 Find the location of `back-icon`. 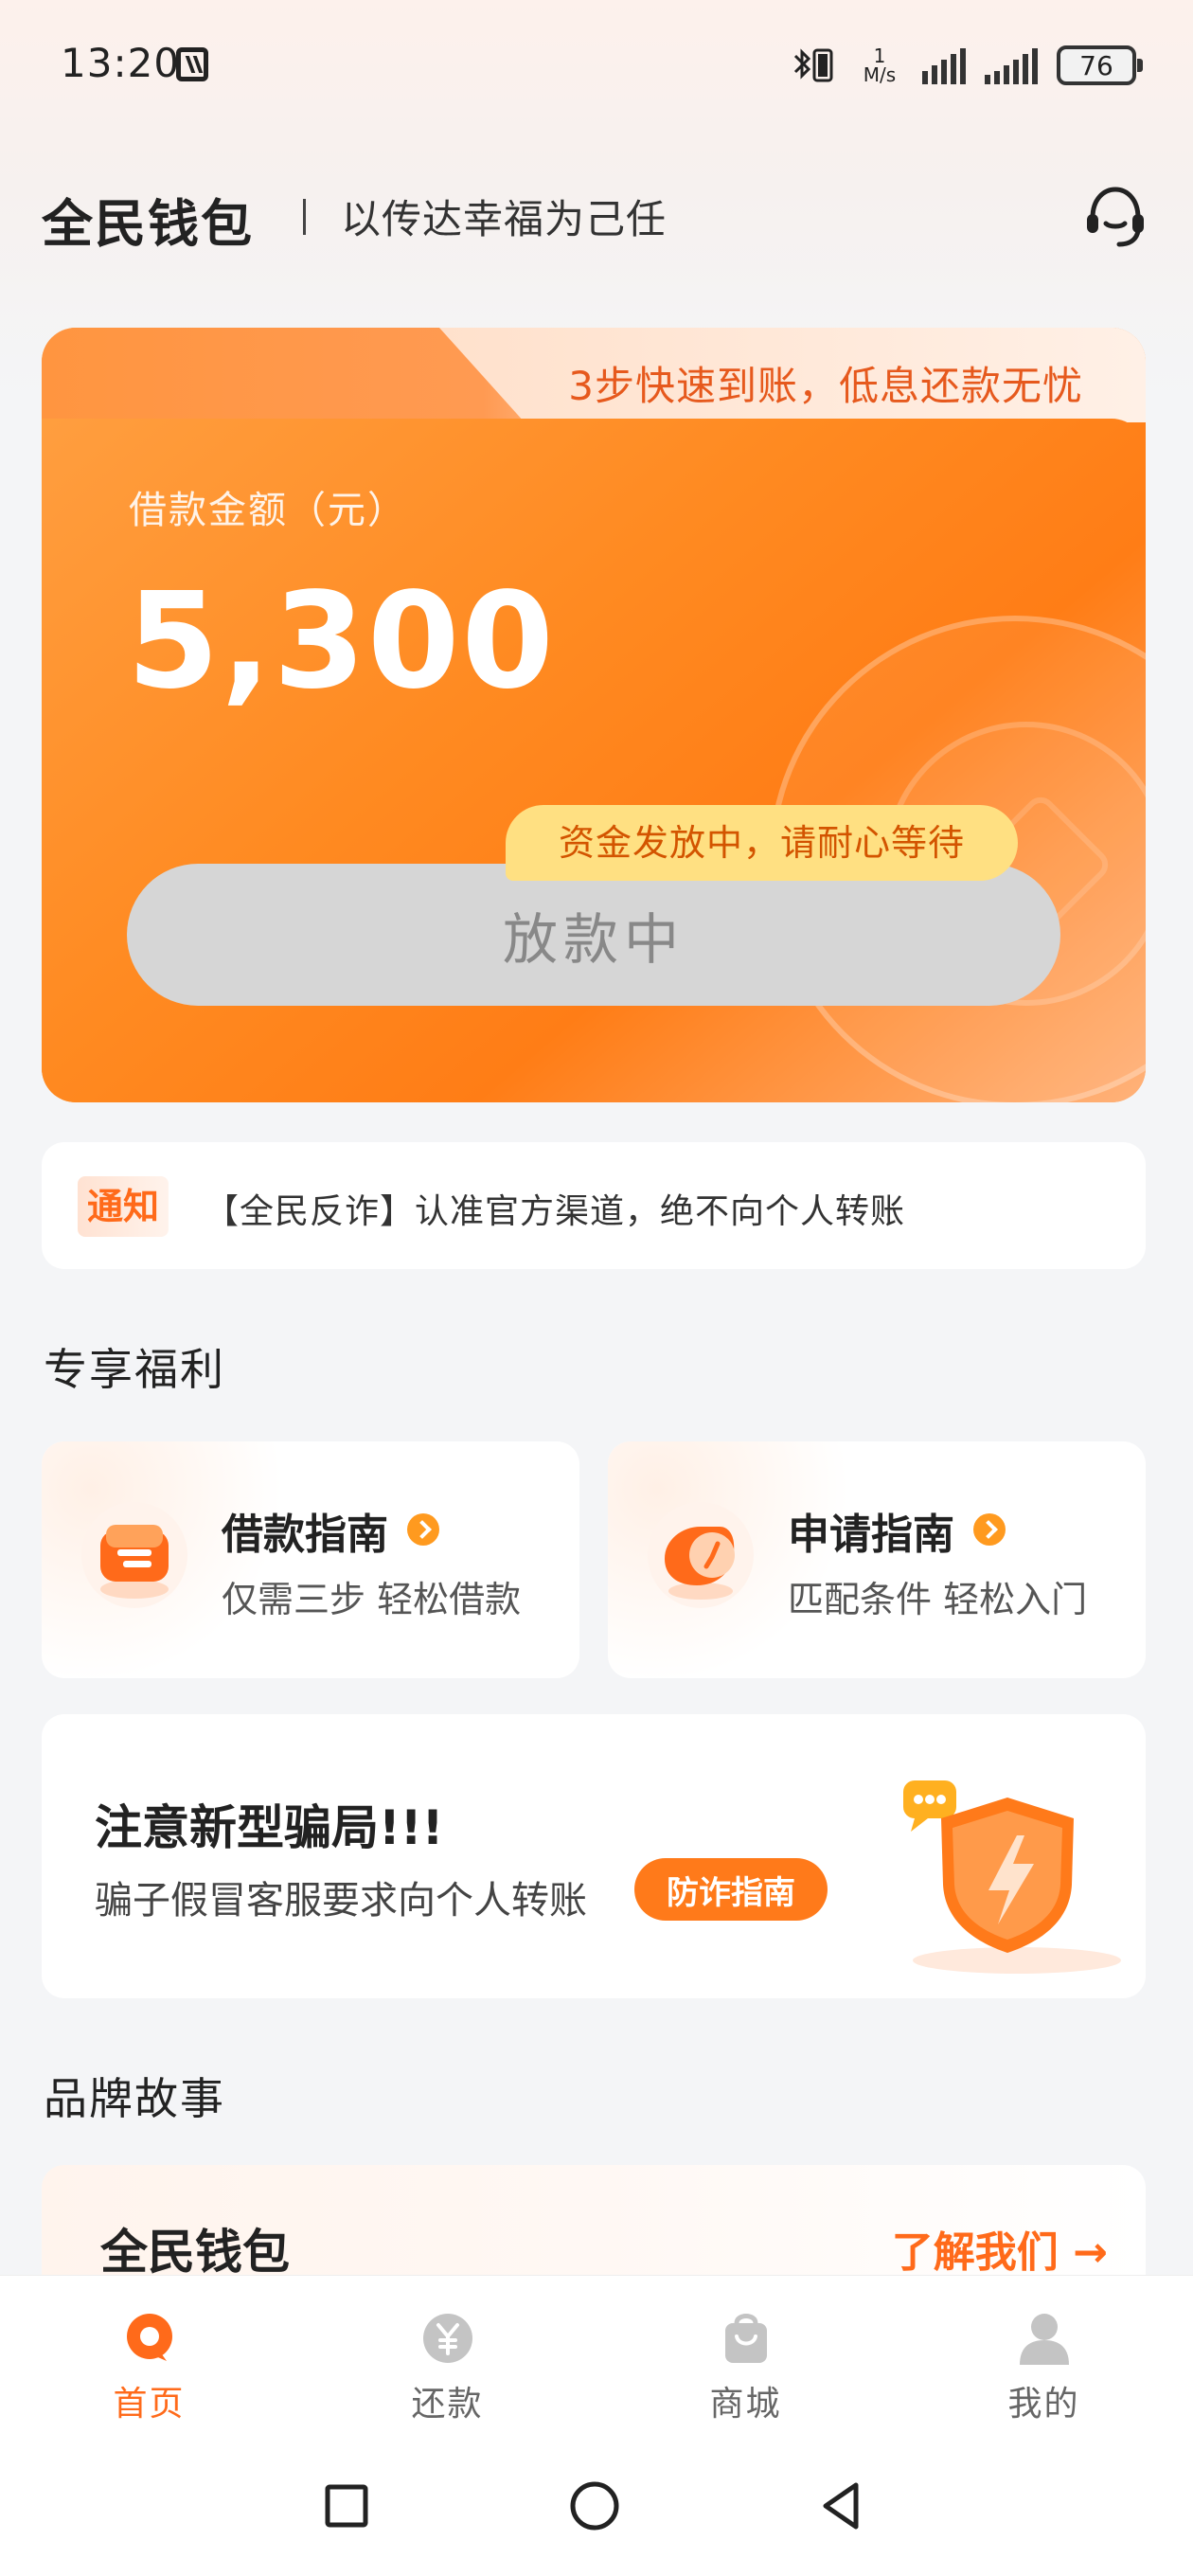

back-icon is located at coordinates (842, 2506).